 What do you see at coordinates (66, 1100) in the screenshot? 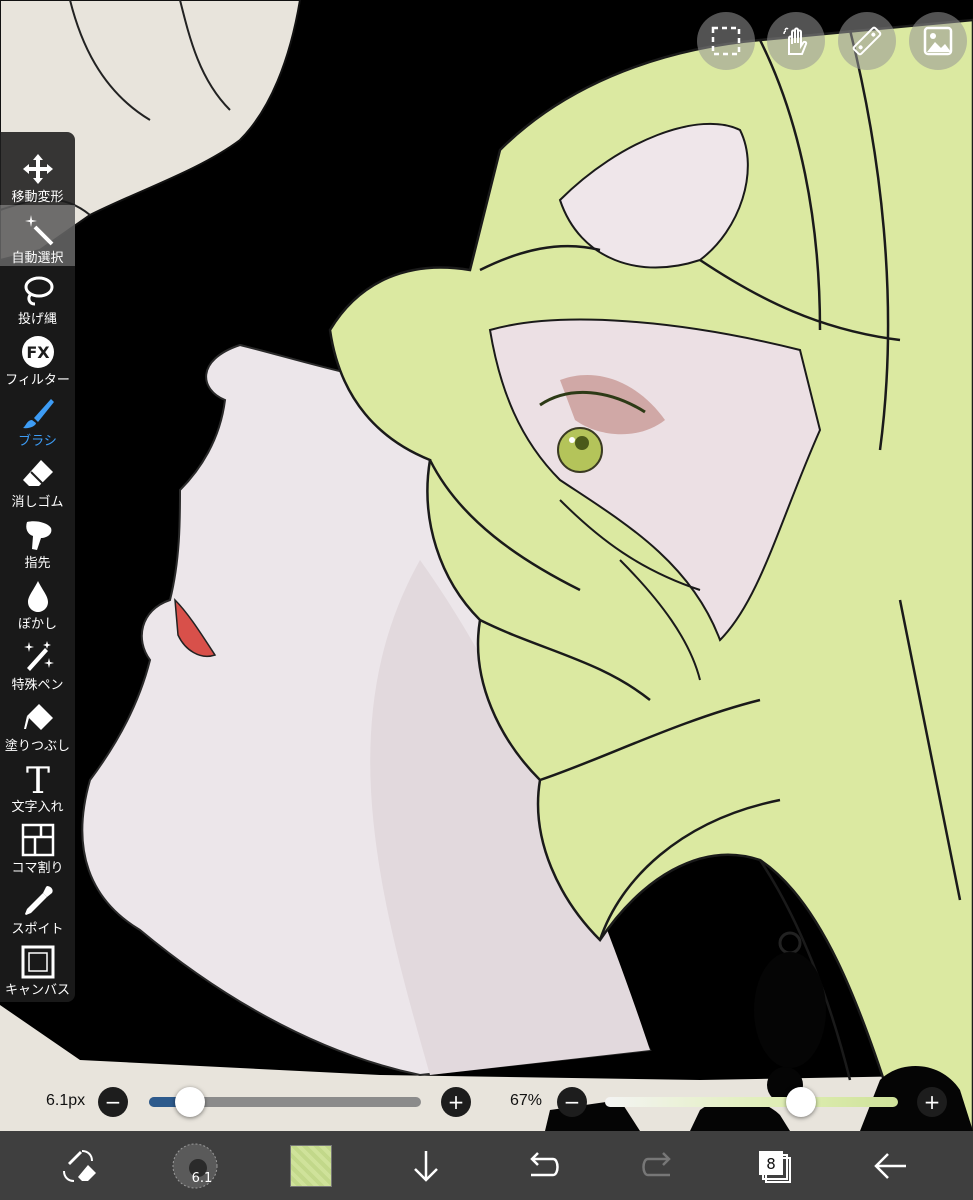
I see `brush-size-value: 6.1px` at bounding box center [66, 1100].